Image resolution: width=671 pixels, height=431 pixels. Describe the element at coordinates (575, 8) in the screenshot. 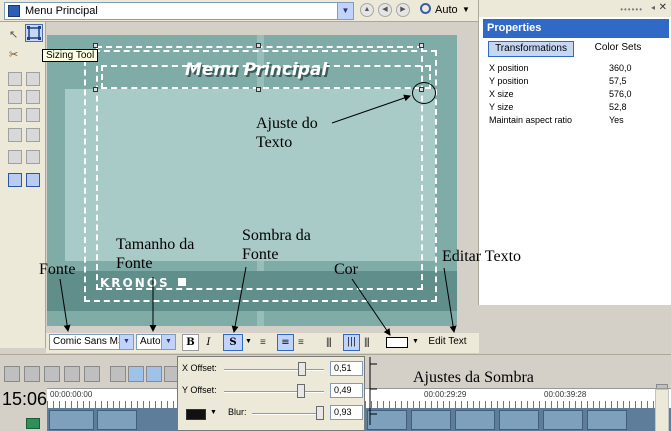

I see `properties-titlebar: •••••• ◂ ✕` at that location.